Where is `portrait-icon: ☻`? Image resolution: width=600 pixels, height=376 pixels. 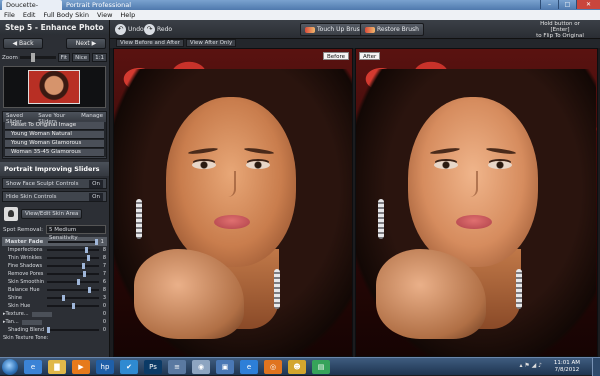 portrait-icon: ☻ is located at coordinates (297, 367).